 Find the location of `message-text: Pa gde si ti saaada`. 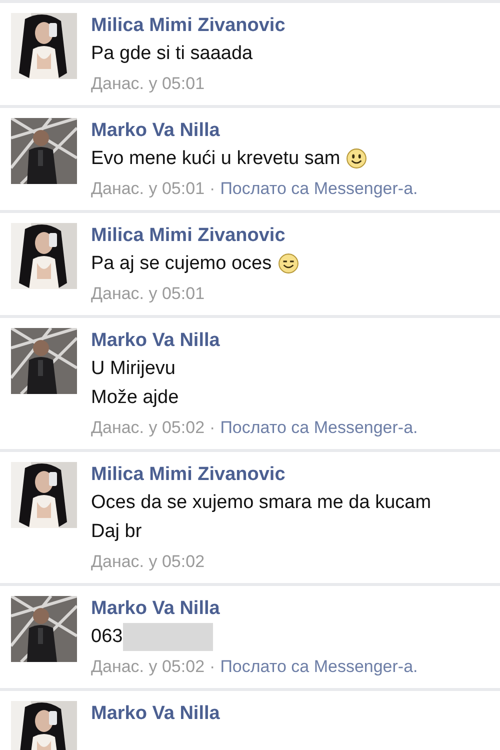

message-text: Pa gde si ti saaada is located at coordinates (172, 54).